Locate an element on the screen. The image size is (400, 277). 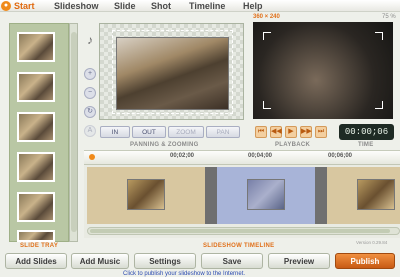
preview-button: Preview is located at coordinates (299, 261).